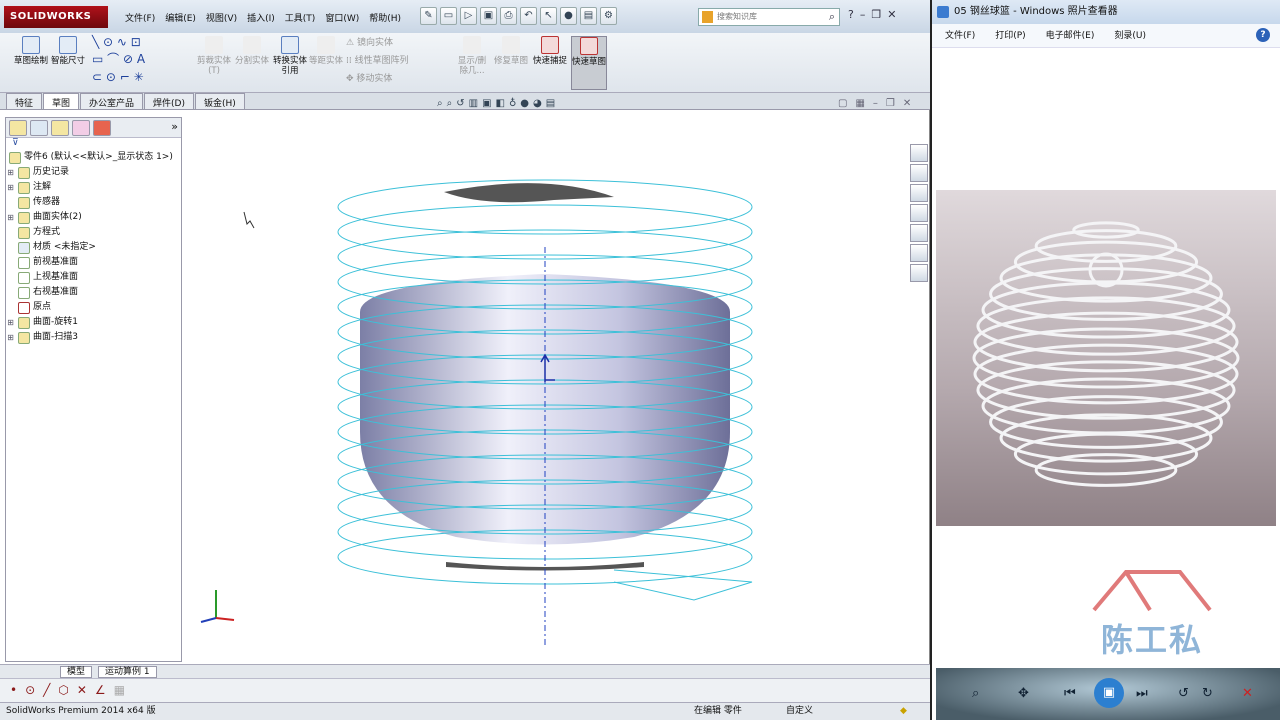 The image size is (1280, 720). I want to click on move-button: ✥ 移动实体, so click(369, 79).